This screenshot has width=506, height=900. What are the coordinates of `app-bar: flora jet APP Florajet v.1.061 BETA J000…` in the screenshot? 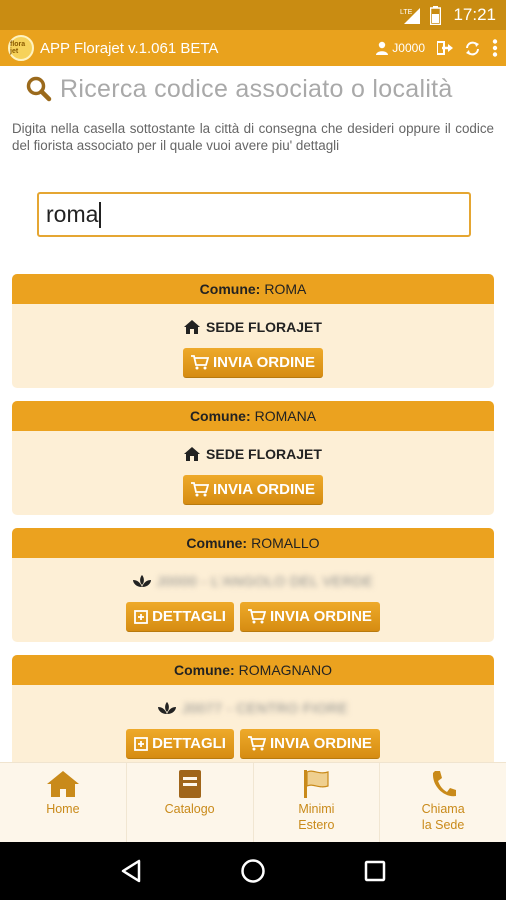 It's located at (253, 48).